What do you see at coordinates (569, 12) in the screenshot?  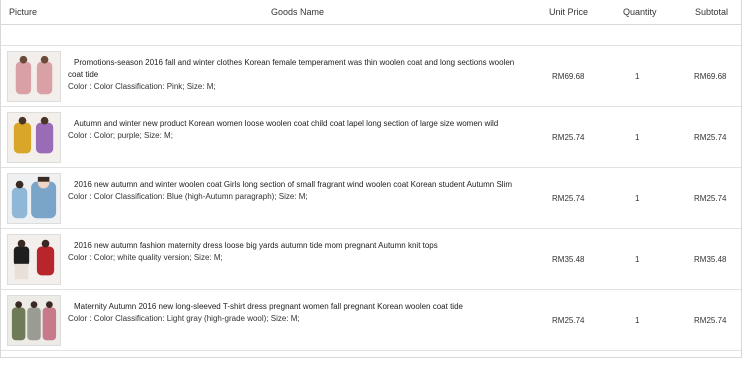 I see `header-unit-price: Unit Price` at bounding box center [569, 12].